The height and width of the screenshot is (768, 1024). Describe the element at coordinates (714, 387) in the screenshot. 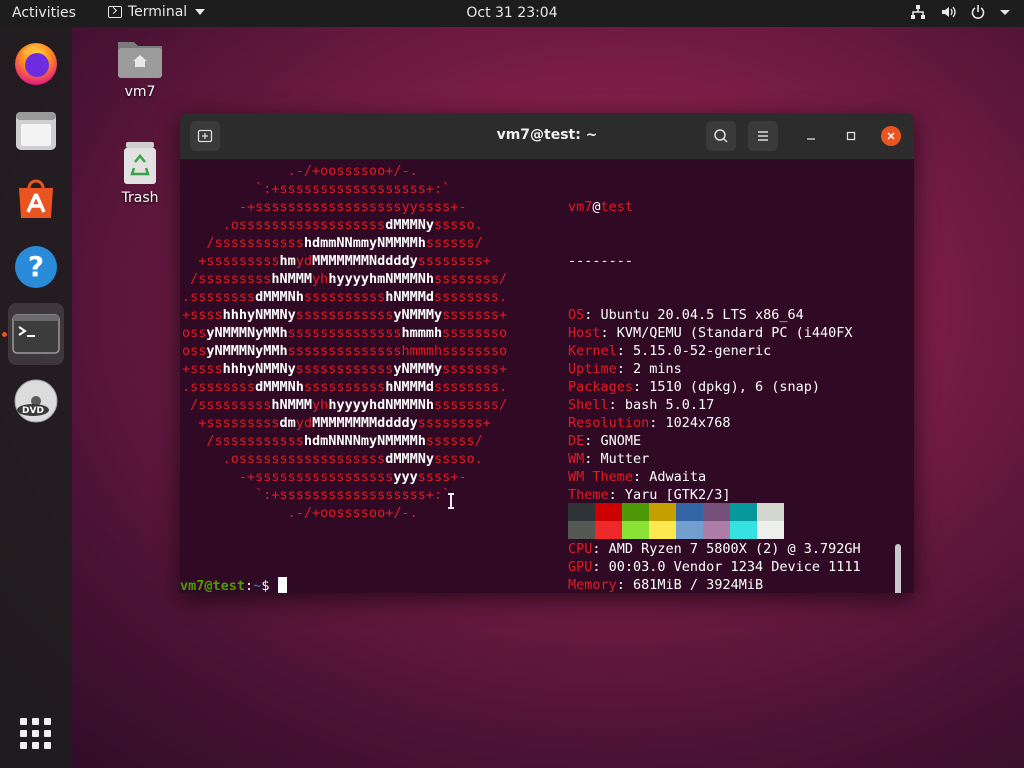

I see `info-row: Packages: 1510 (dpkg), 6 (snap)` at that location.